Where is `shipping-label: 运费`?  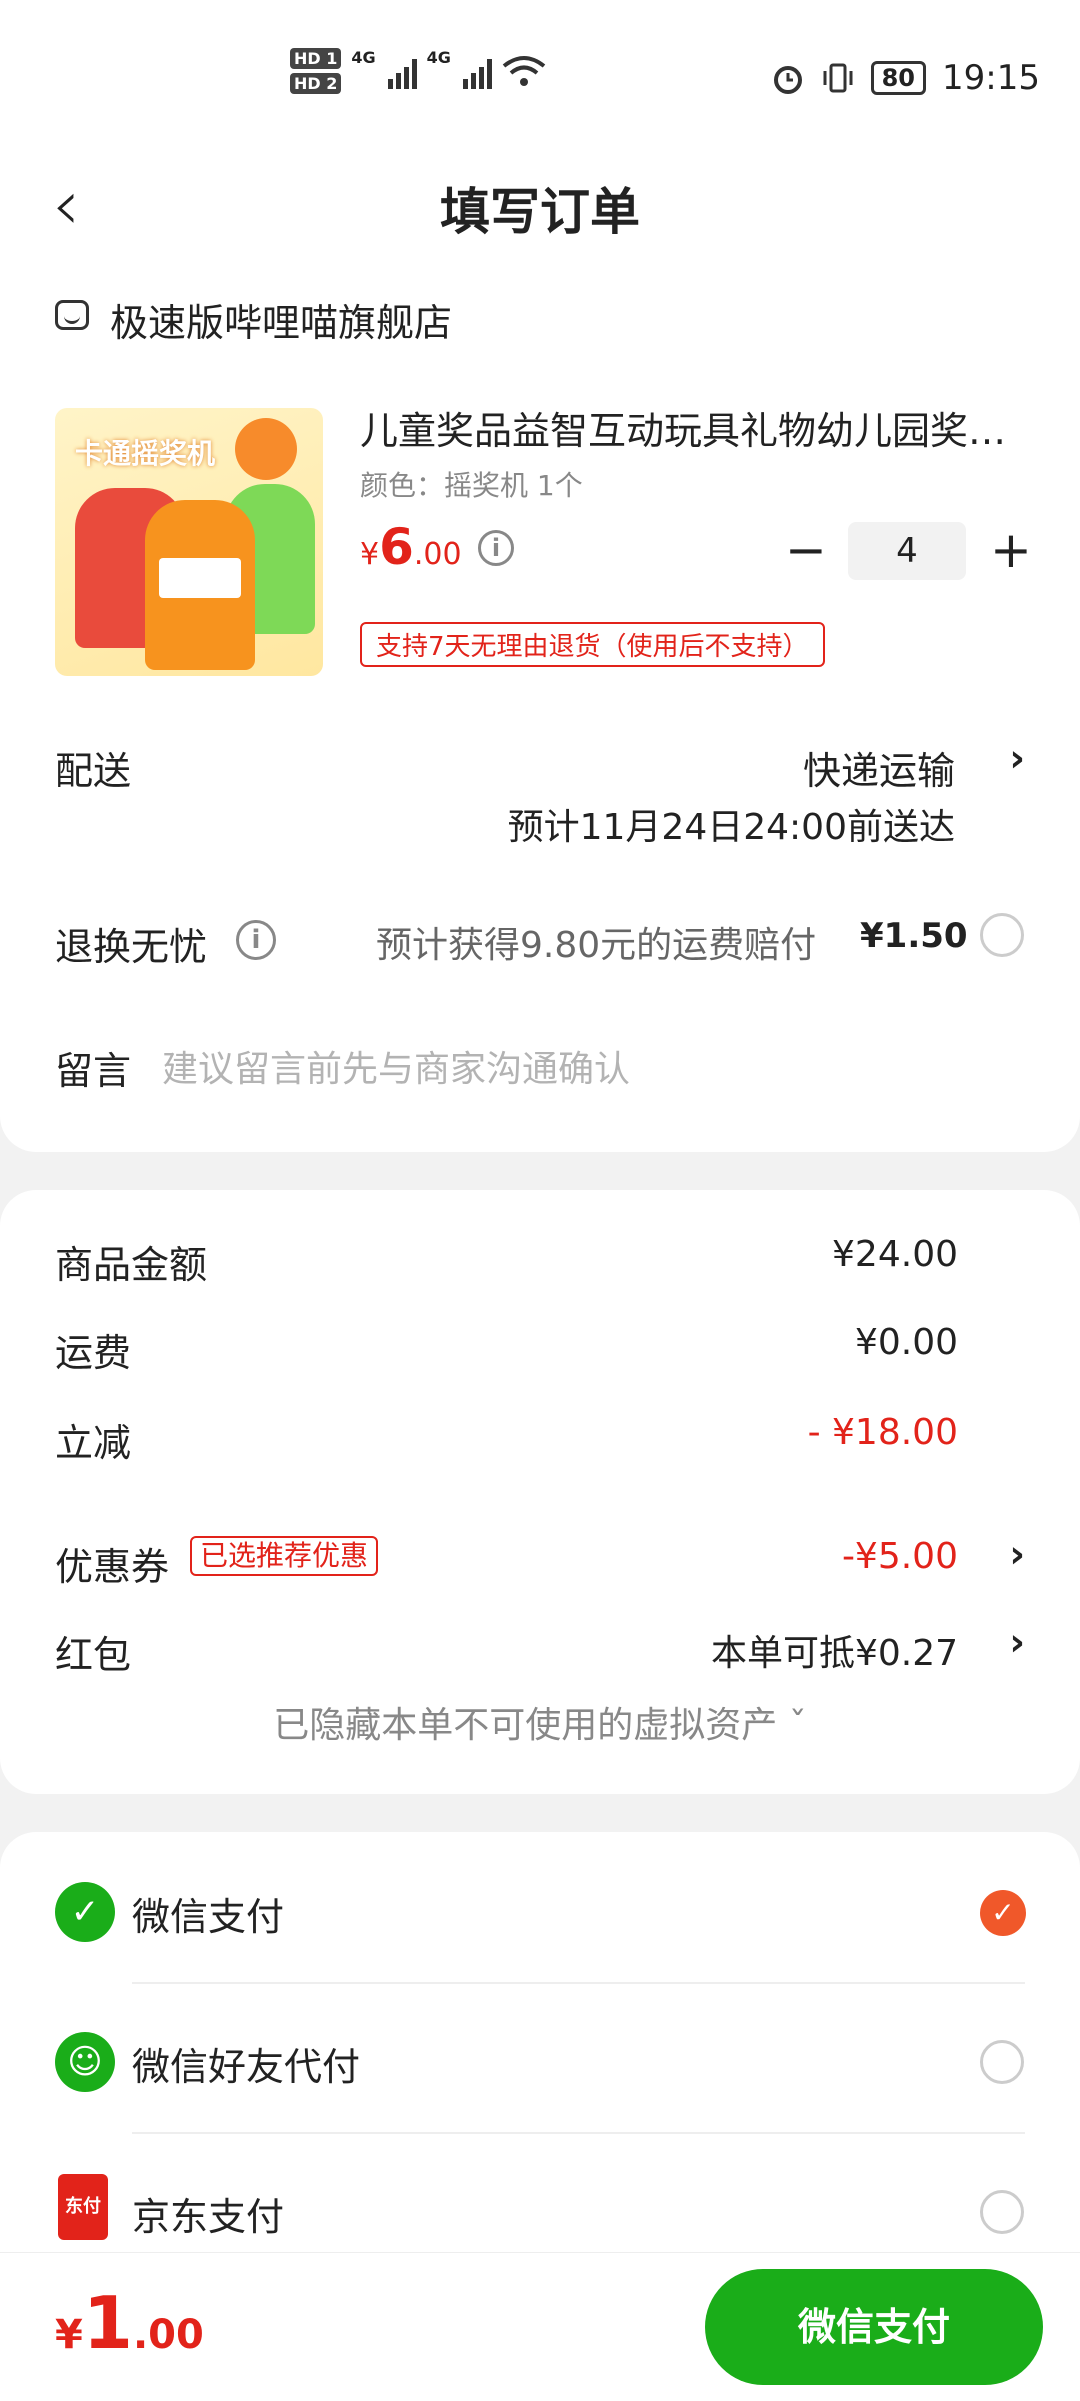 shipping-label: 运费 is located at coordinates (93, 1353).